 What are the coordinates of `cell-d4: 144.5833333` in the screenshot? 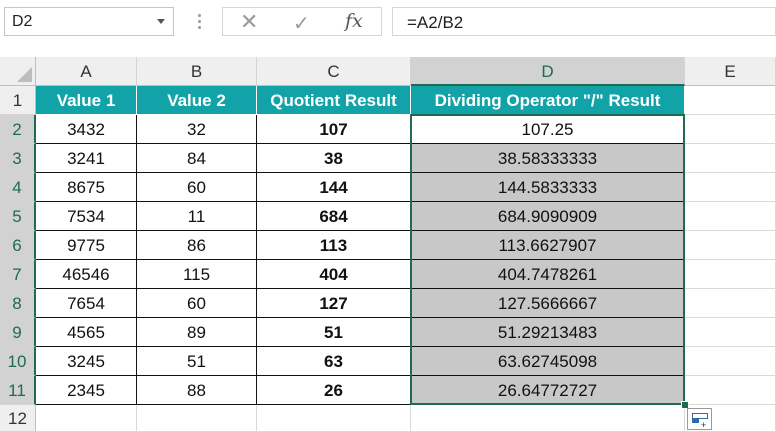 It's located at (548, 187).